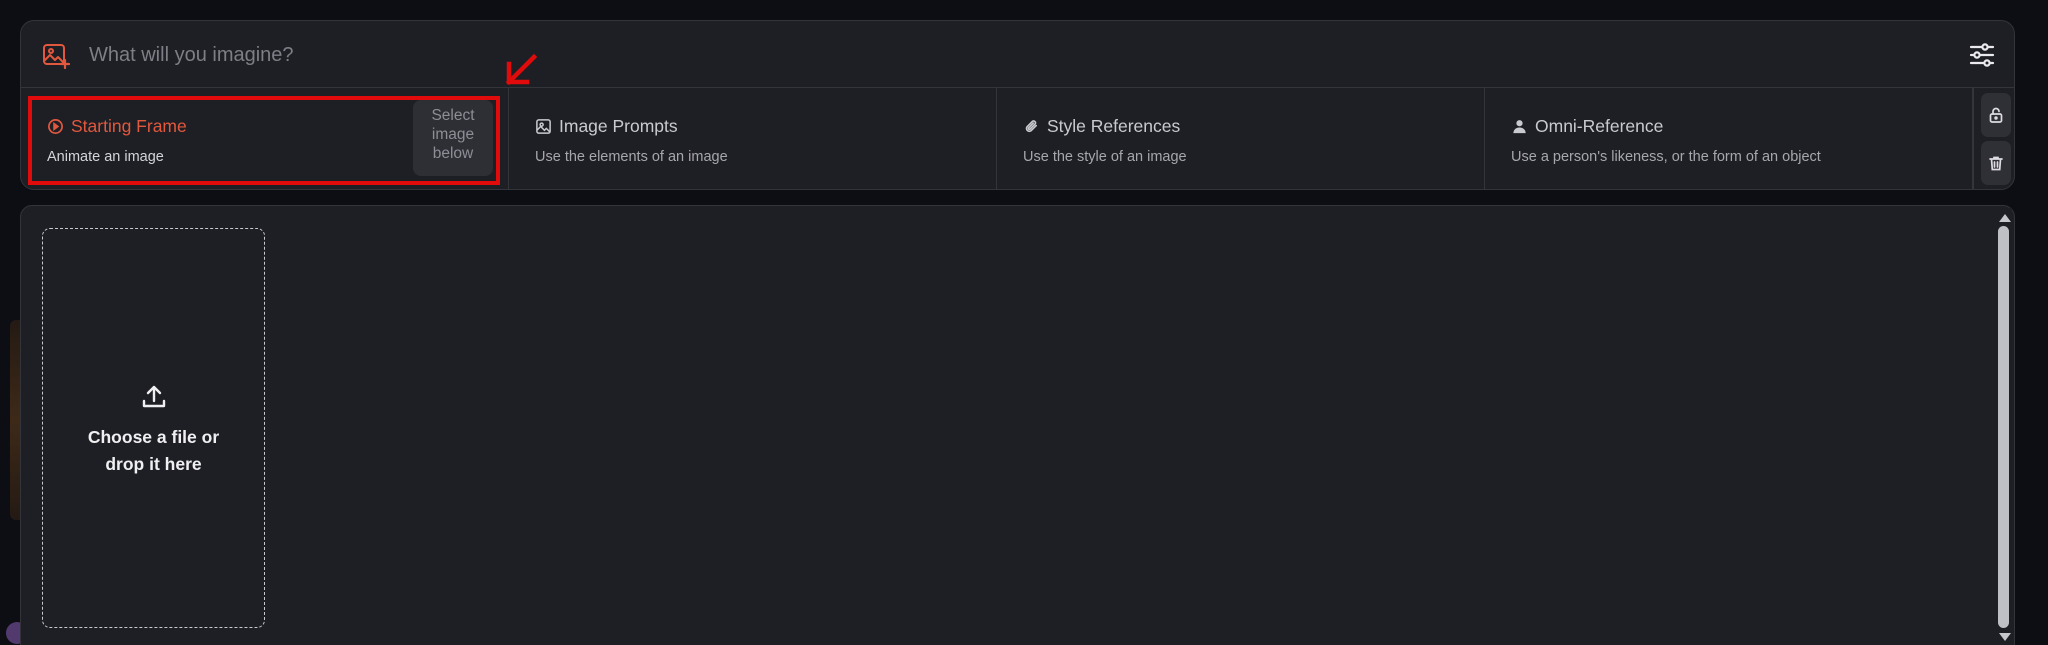 This screenshot has width=2048, height=645. What do you see at coordinates (2005, 637) in the screenshot?
I see `scroll-down-icon` at bounding box center [2005, 637].